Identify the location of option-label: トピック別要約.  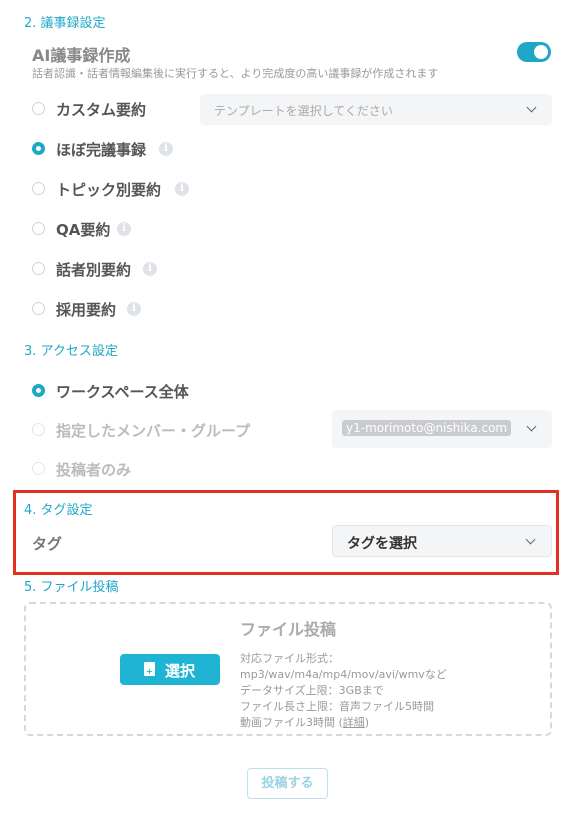
(109, 190).